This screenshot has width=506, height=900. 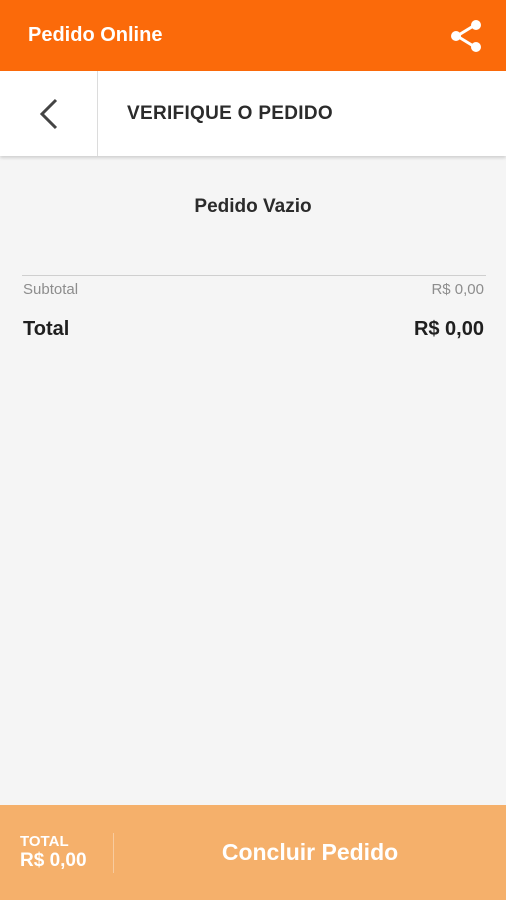 What do you see at coordinates (457, 289) in the screenshot?
I see `subtotal-value: R$ 0,00` at bounding box center [457, 289].